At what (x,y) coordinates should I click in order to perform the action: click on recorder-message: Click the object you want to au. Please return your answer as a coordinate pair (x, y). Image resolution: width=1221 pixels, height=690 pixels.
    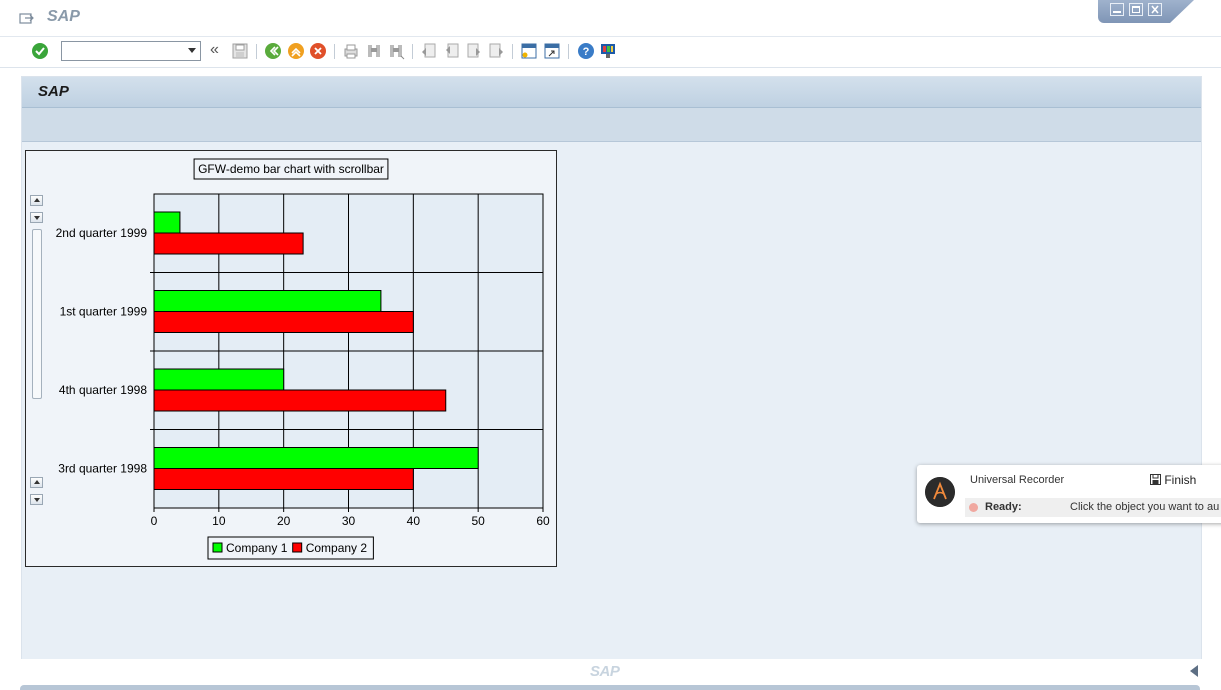
    Looking at the image, I should click on (1145, 507).